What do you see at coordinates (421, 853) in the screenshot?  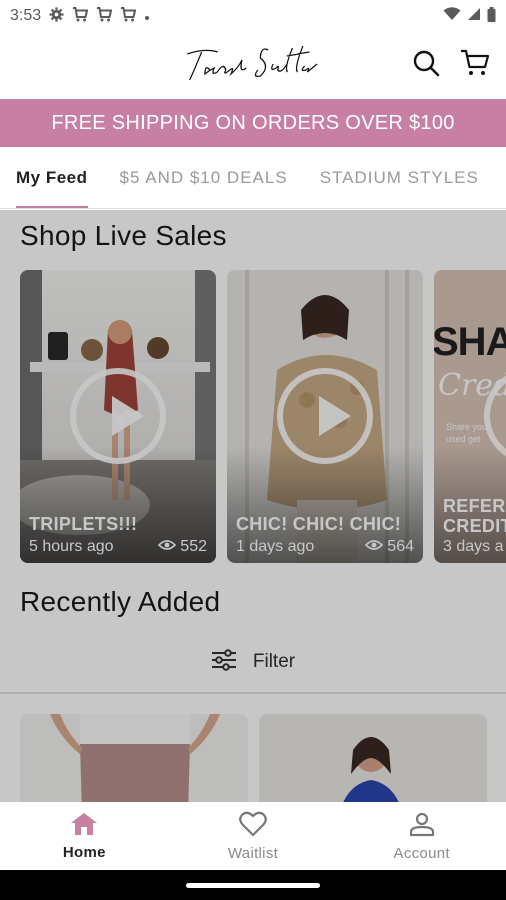 I see `nav-account-label: Account` at bounding box center [421, 853].